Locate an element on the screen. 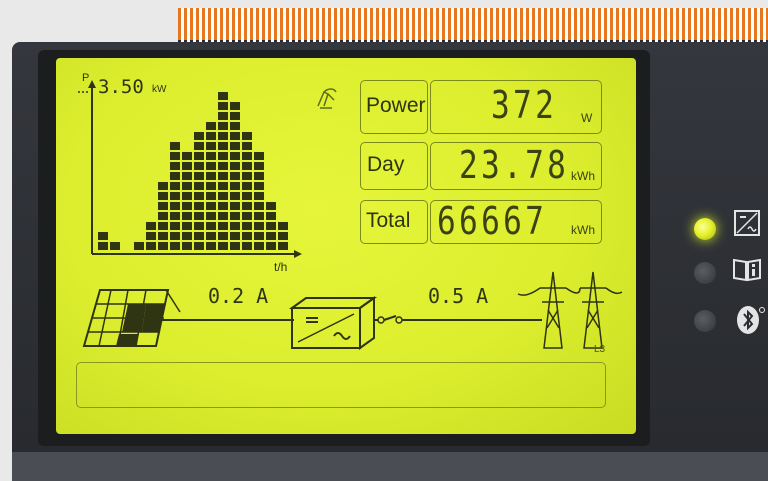 The width and height of the screenshot is (768, 481). total-label: Total is located at coordinates (388, 220).